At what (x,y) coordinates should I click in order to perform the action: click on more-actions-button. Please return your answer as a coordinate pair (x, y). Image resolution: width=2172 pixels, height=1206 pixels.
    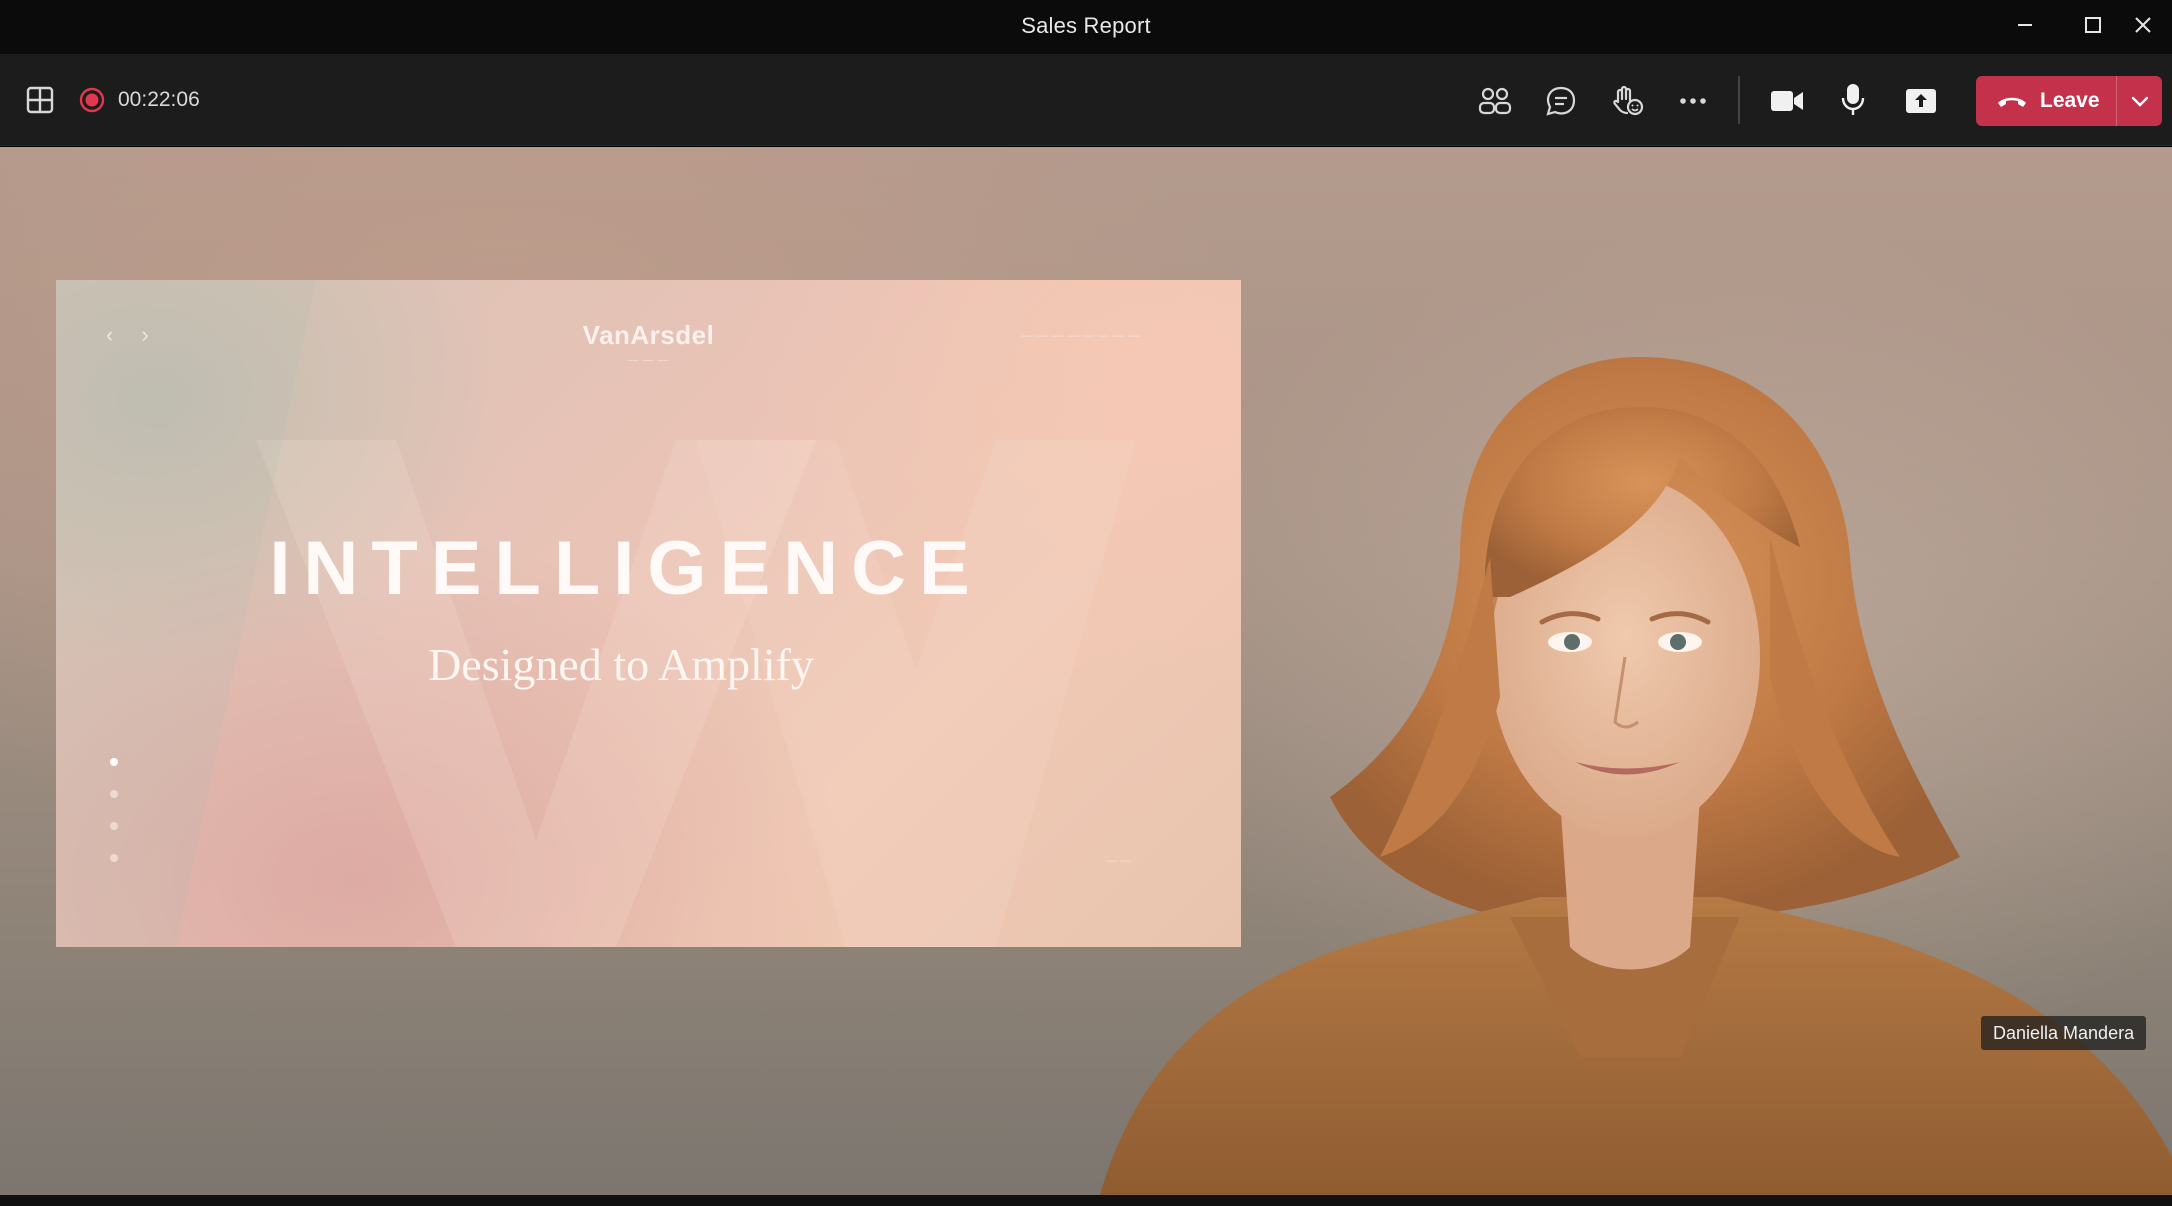
    Looking at the image, I should click on (1693, 101).